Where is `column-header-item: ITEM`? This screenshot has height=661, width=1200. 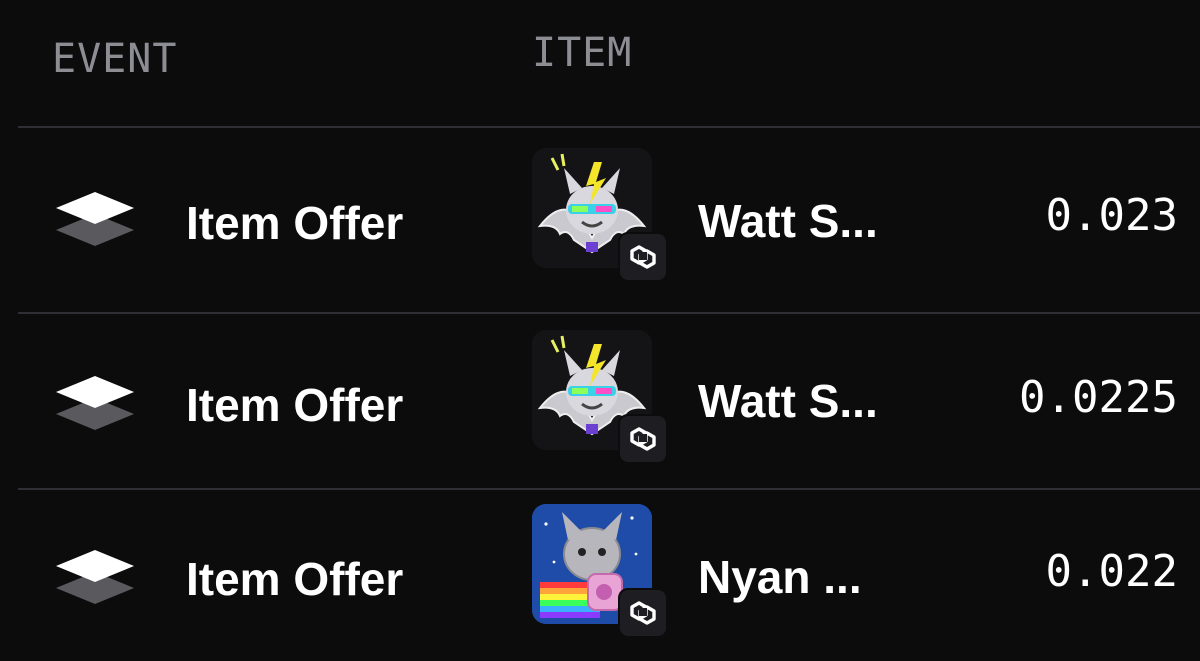
column-header-item: ITEM is located at coordinates (582, 53).